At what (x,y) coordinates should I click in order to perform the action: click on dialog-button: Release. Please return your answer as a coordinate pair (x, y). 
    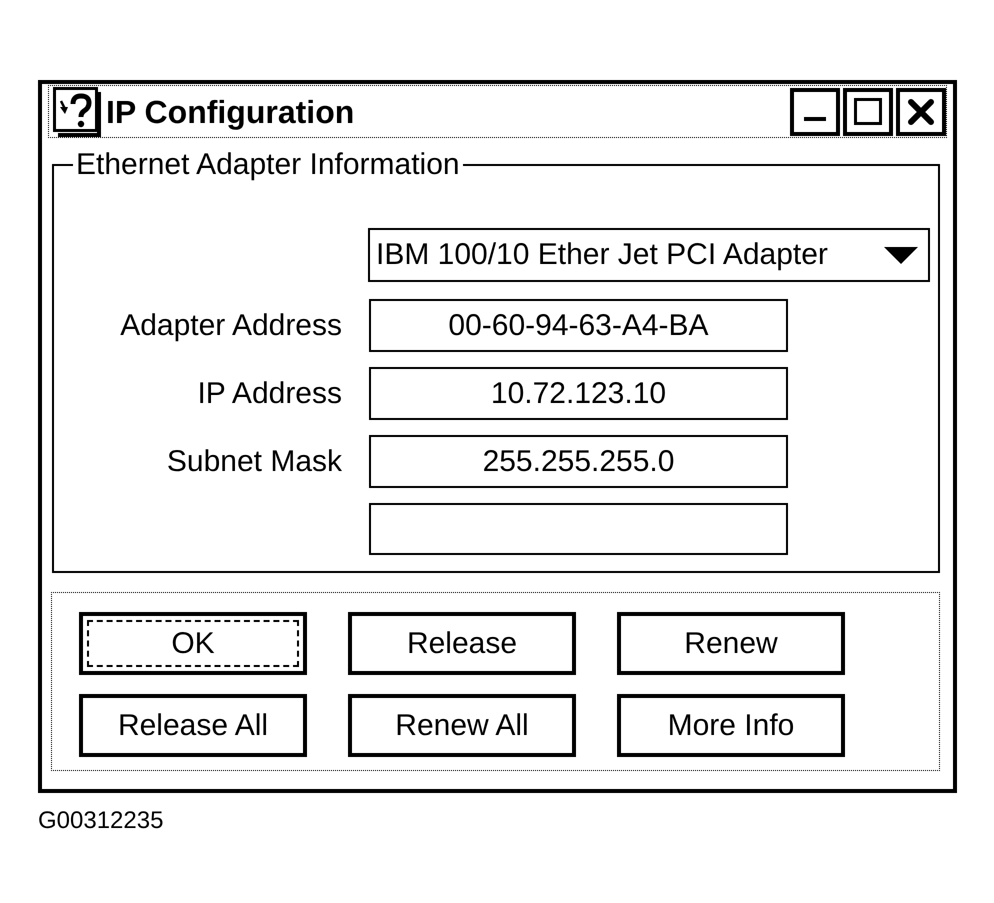
    Looking at the image, I should click on (462, 643).